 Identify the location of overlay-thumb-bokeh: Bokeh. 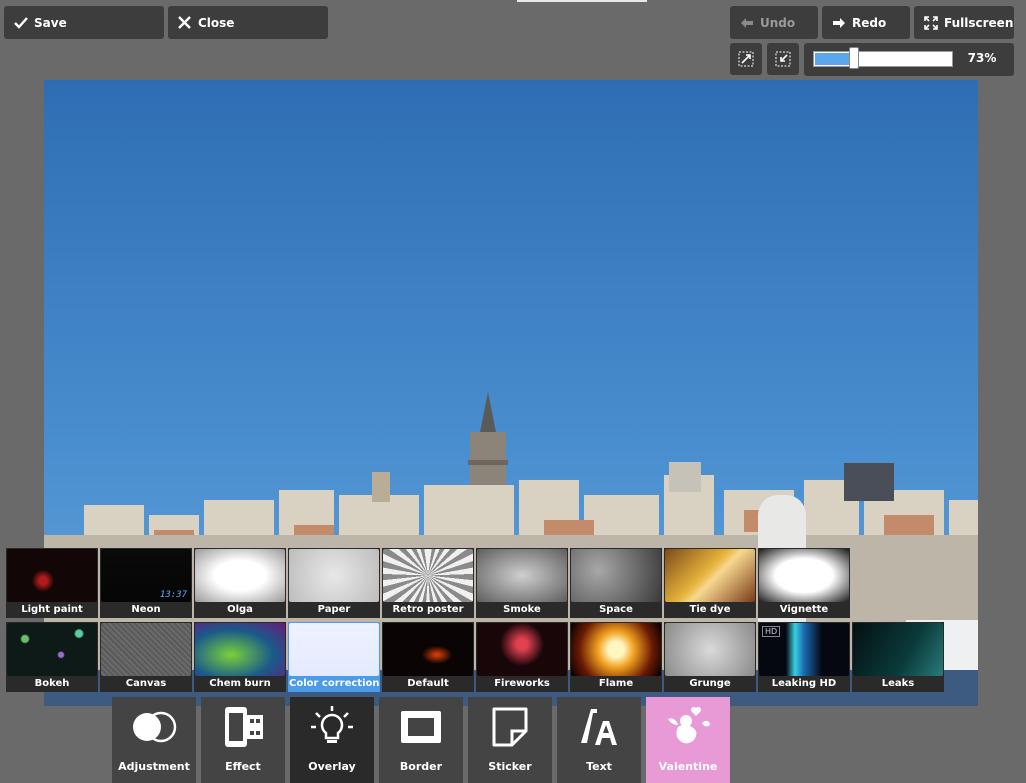
(52, 657).